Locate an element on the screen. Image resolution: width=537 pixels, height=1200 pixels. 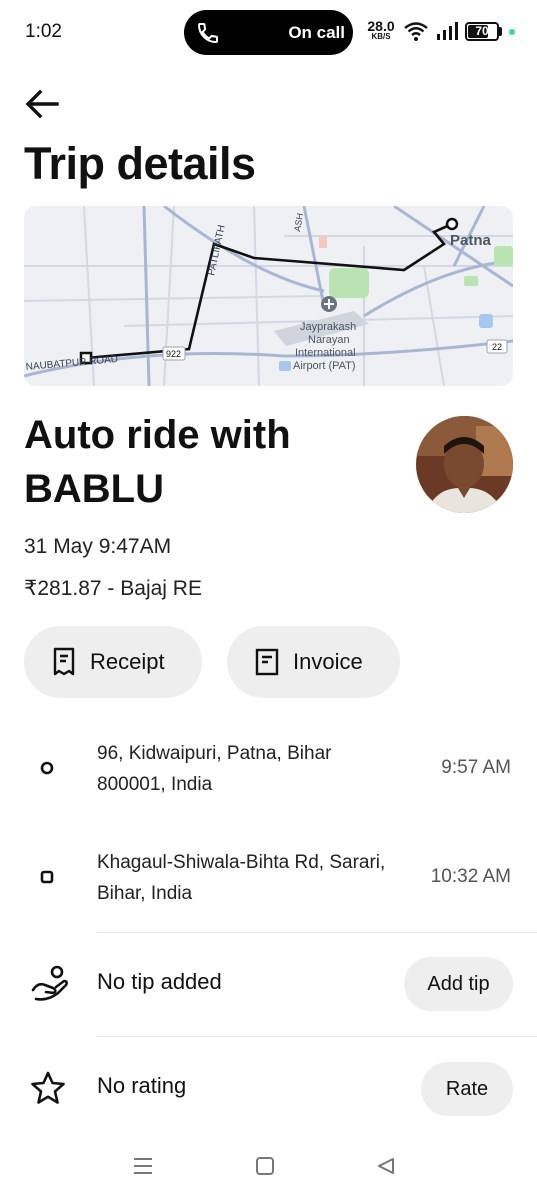
map-label-patna: Patna is located at coordinates (471, 240).